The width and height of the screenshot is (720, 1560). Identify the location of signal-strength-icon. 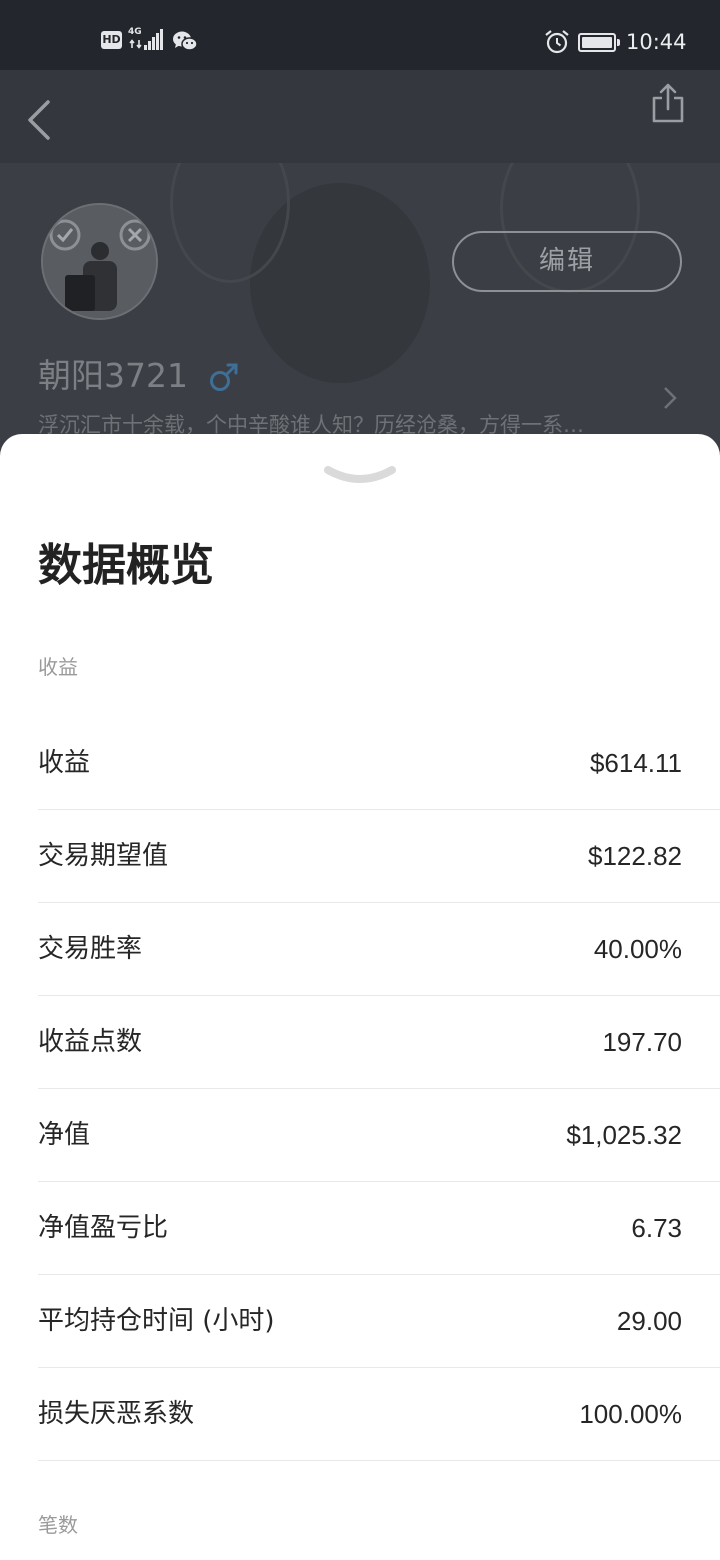
(154, 39).